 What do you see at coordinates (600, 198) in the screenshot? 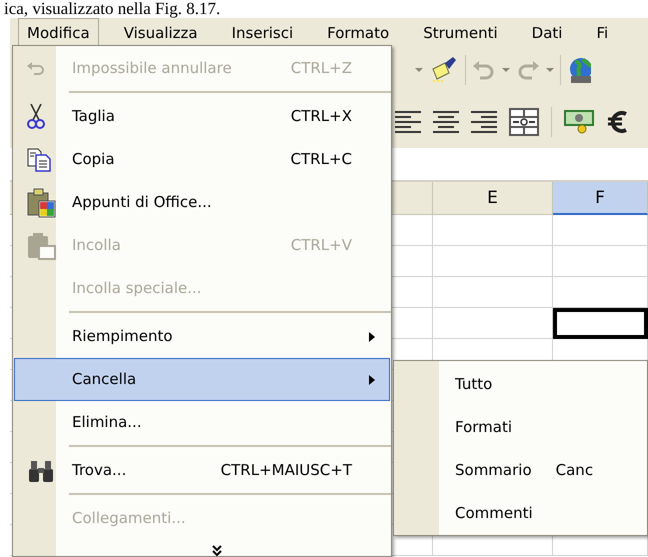
I see `column-header: F` at bounding box center [600, 198].